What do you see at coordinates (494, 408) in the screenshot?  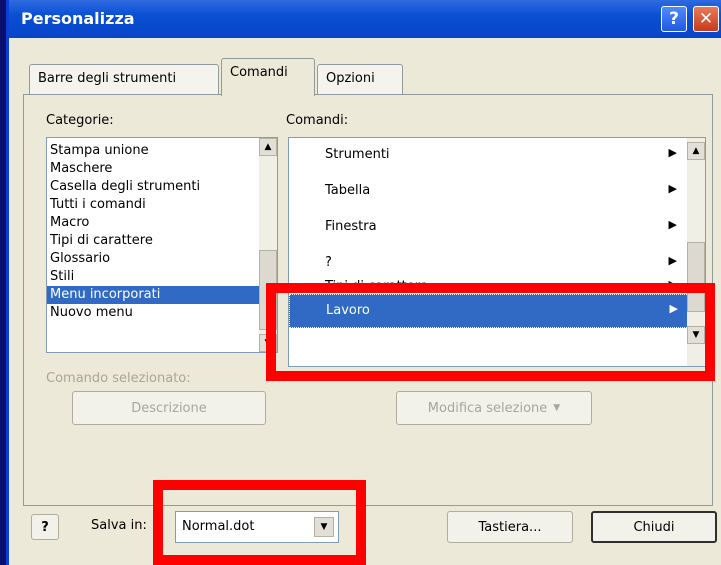 I see `modify-selection-button: Modifica selezione ▼` at bounding box center [494, 408].